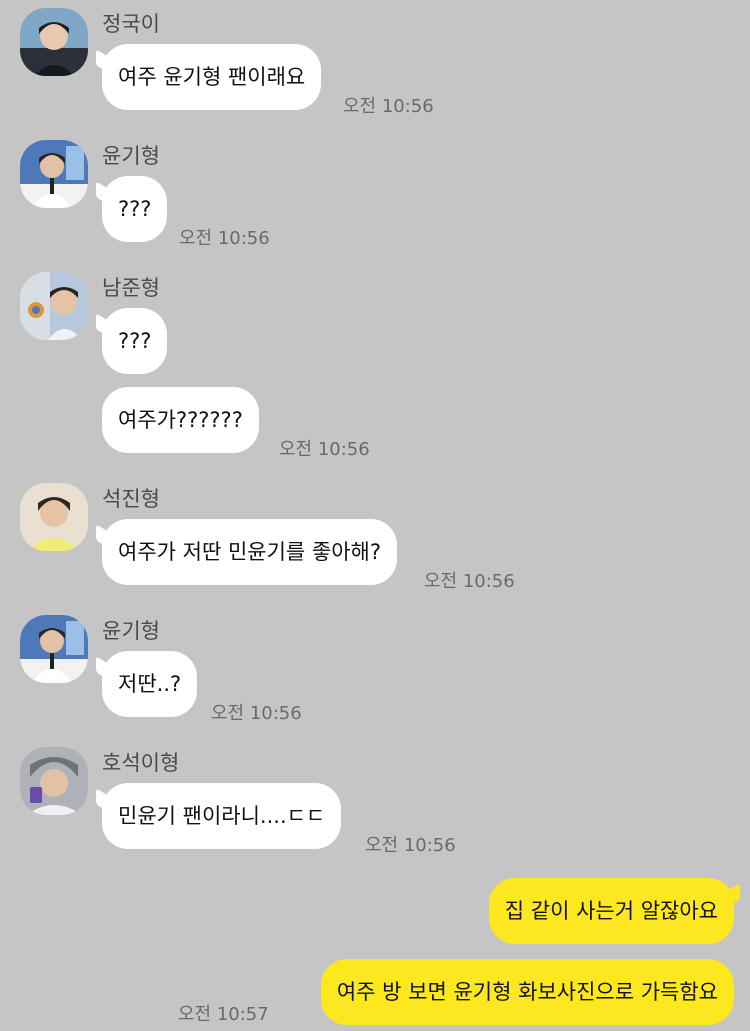 This screenshot has height=1031, width=750. I want to click on profile-avatar-hoseok, so click(54, 781).